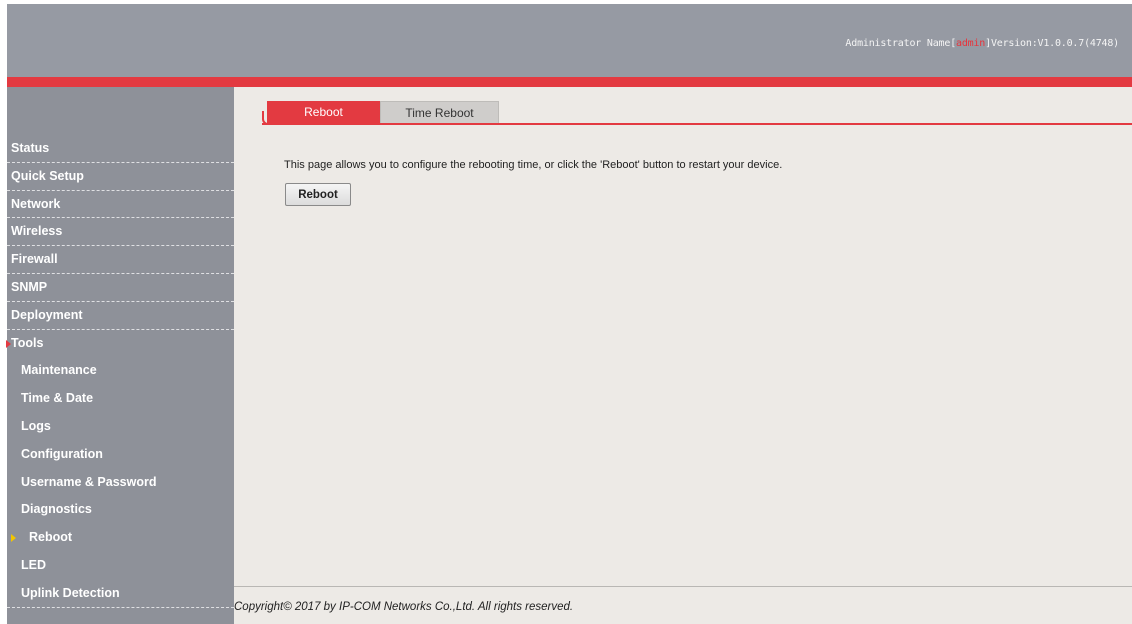 The height and width of the screenshot is (624, 1132). I want to click on sidebar-item-quick-setup: Quick Setup, so click(120, 177).